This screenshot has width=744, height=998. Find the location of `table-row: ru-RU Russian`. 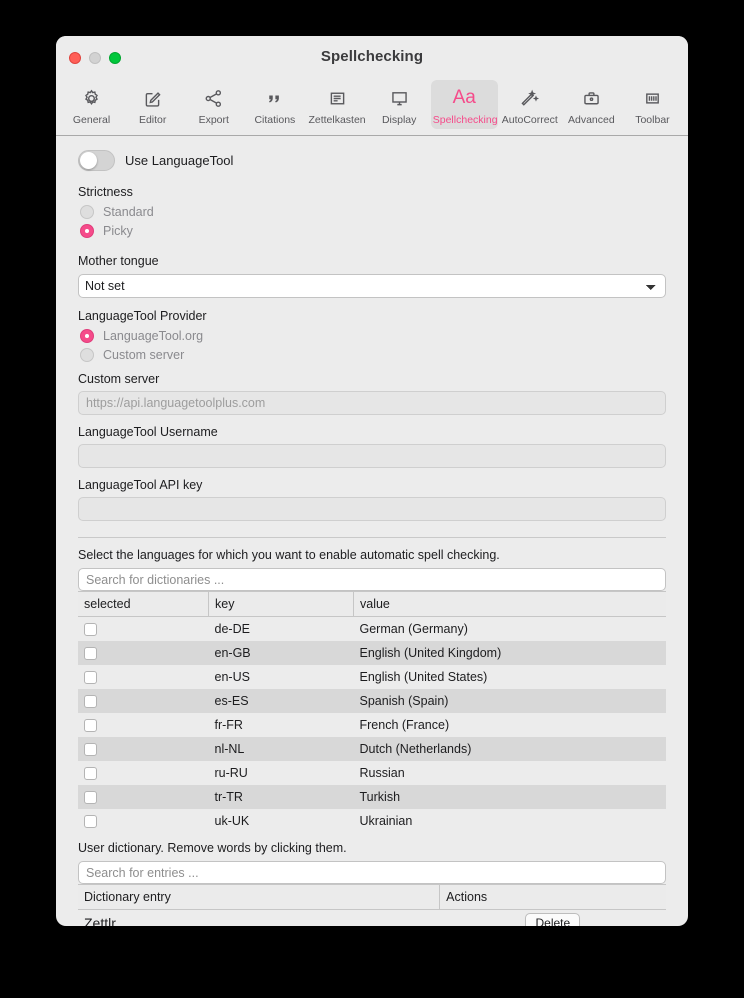

table-row: ru-RU Russian is located at coordinates (372, 773).